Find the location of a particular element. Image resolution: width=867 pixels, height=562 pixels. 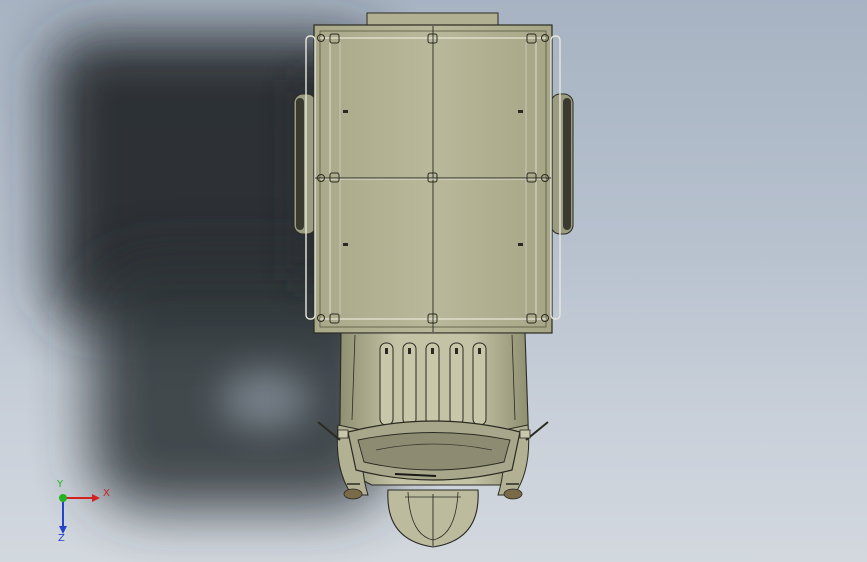

x-axis-label: X is located at coordinates (106, 493).